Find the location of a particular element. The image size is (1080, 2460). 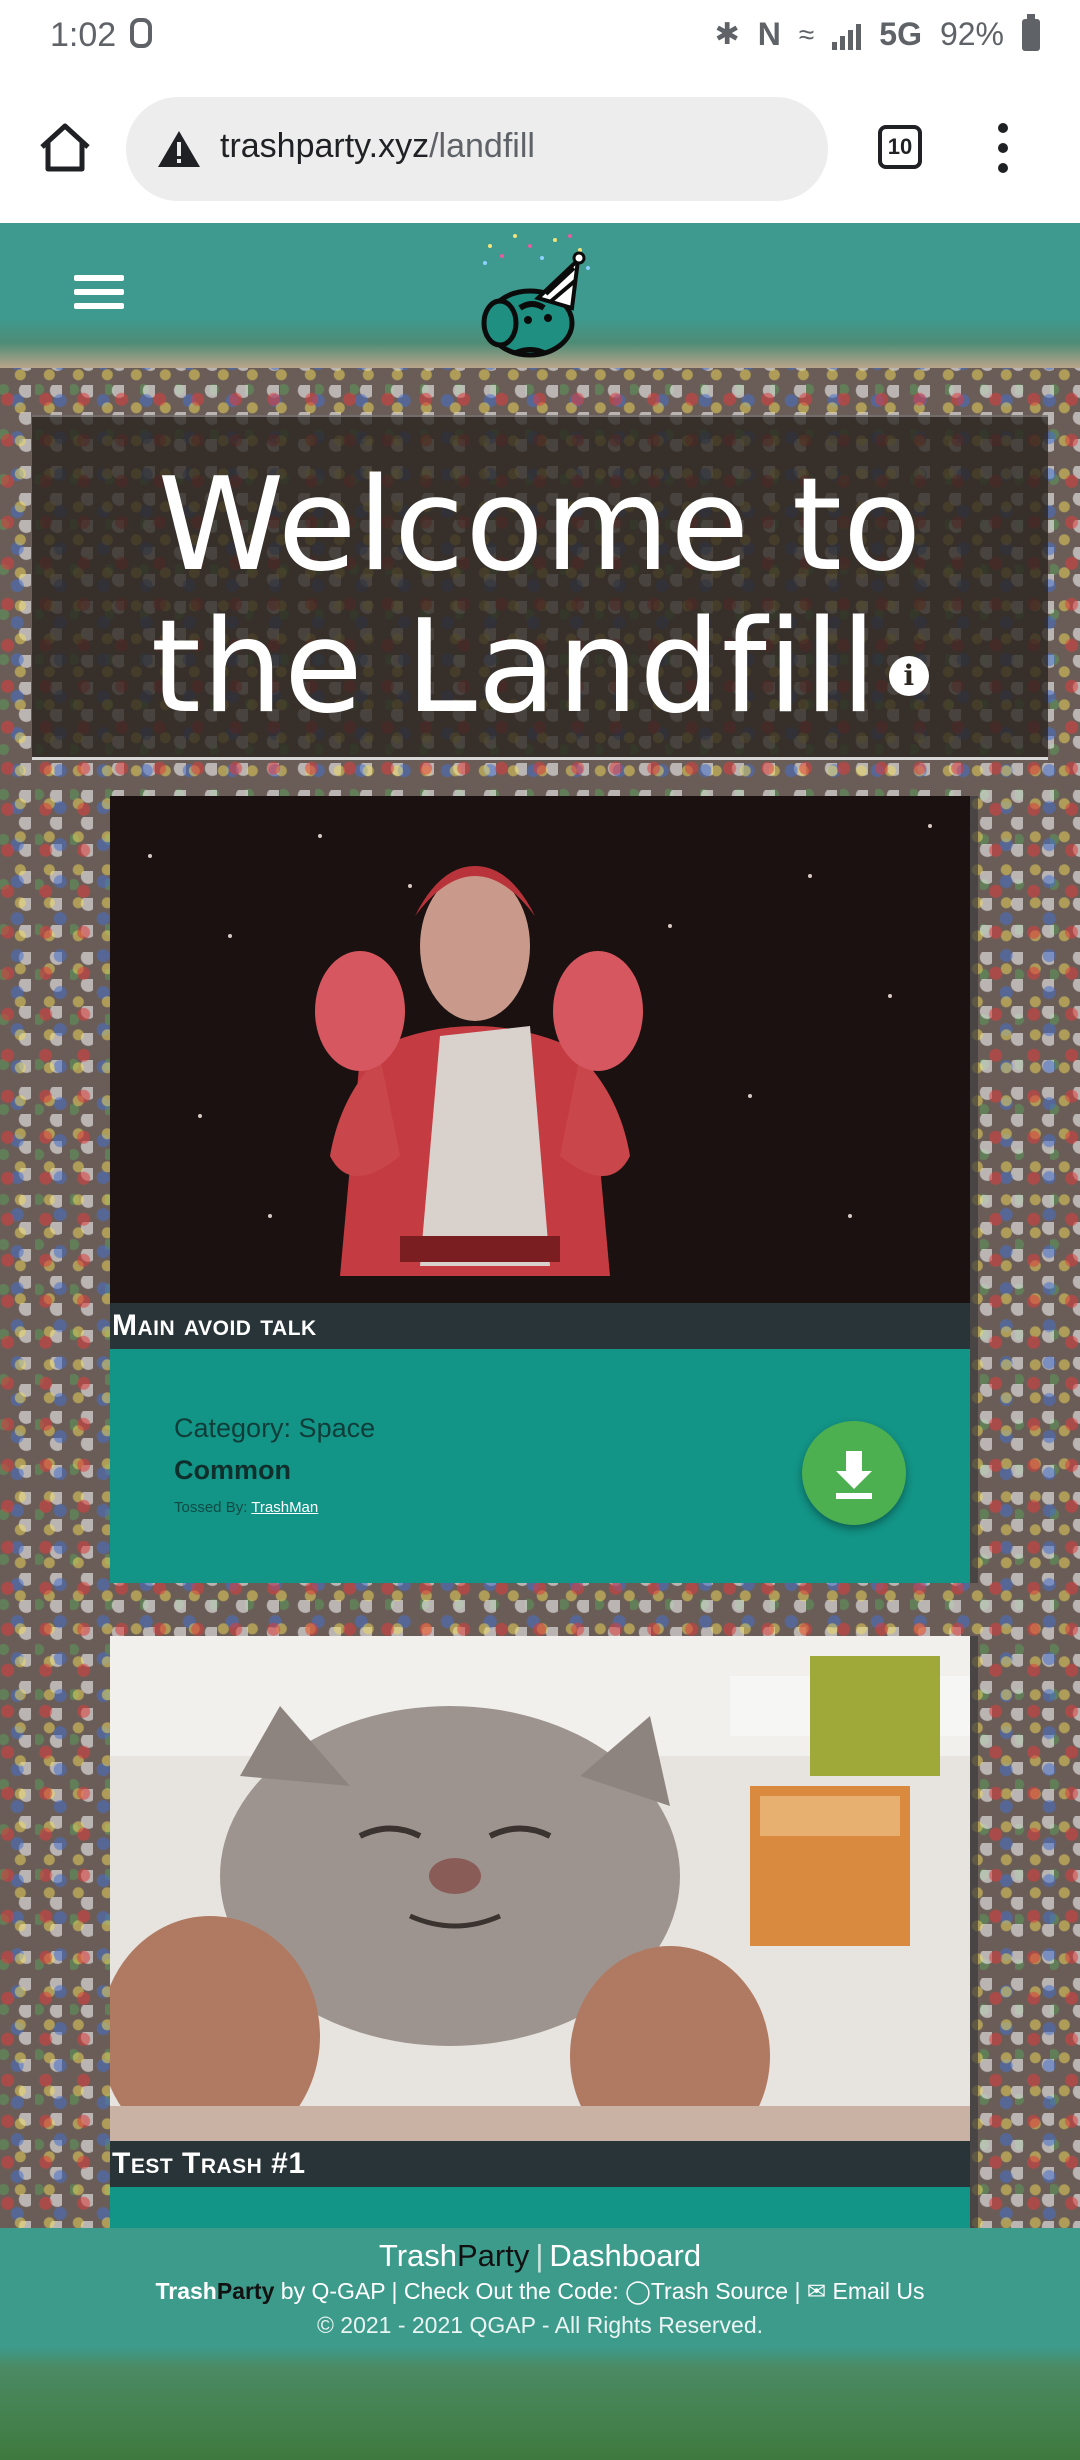

card-tossed-by: Tossed By: TrashMan is located at coordinates (246, 1507).